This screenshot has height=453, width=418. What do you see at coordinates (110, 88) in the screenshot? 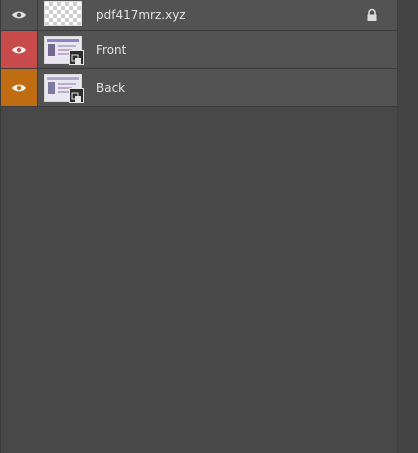
I see `layer-name: Back` at bounding box center [110, 88].